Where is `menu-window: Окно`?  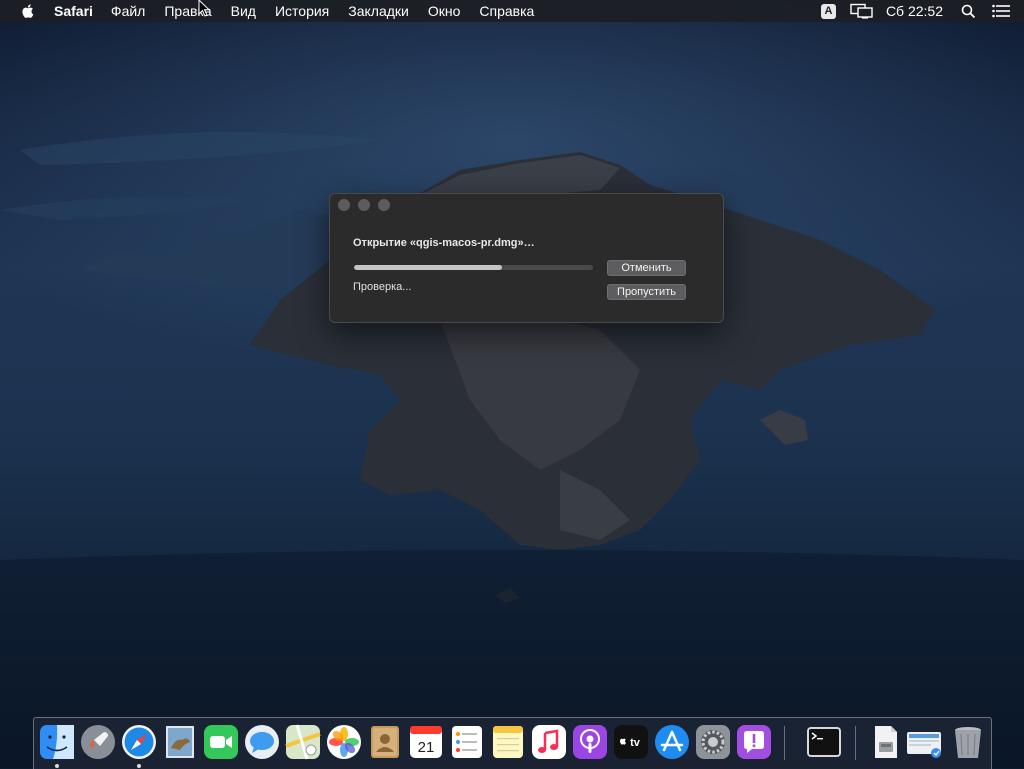
menu-window: Окно is located at coordinates (444, 11).